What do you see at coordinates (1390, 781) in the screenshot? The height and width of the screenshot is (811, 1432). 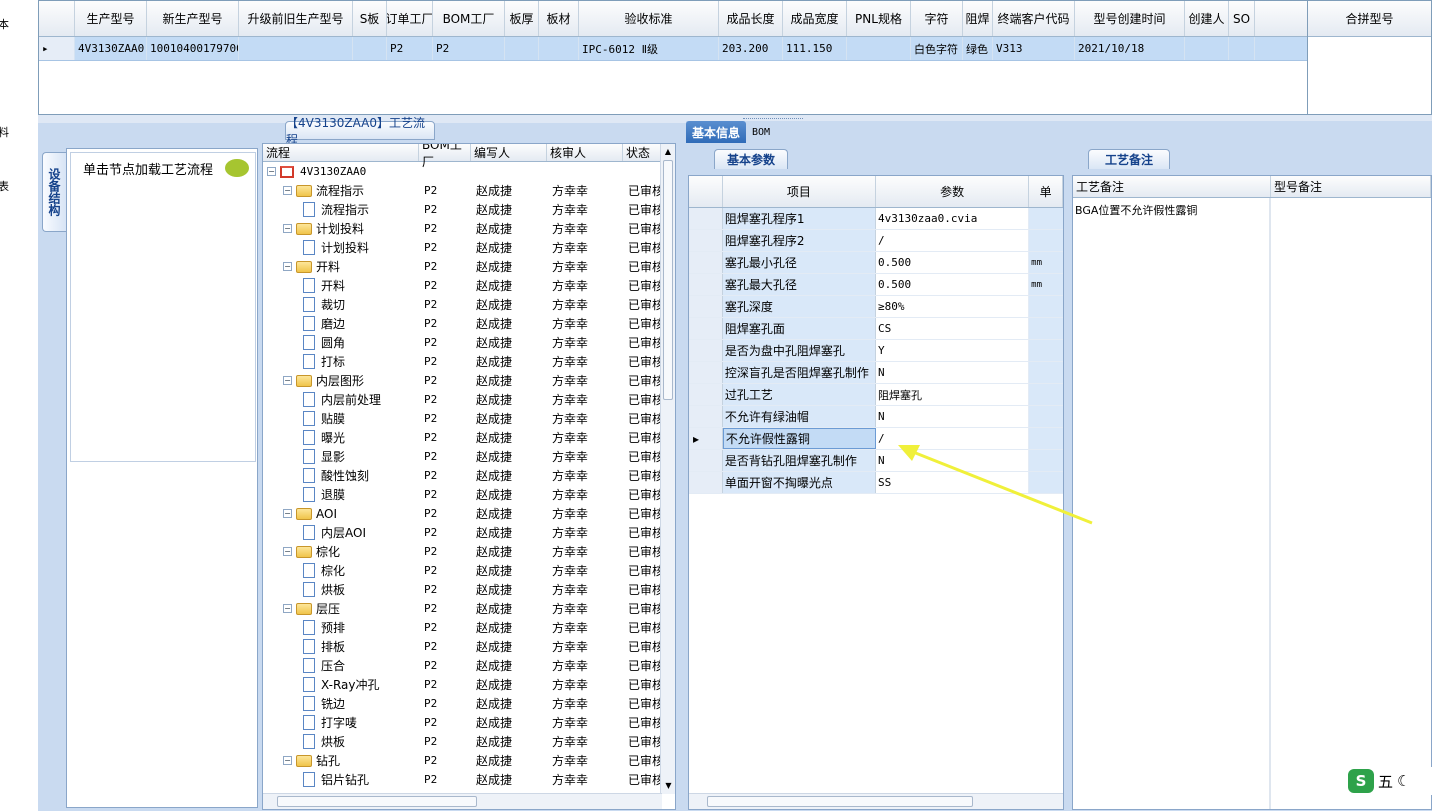 I see `ime-indicator: S 五 ☾` at bounding box center [1390, 781].